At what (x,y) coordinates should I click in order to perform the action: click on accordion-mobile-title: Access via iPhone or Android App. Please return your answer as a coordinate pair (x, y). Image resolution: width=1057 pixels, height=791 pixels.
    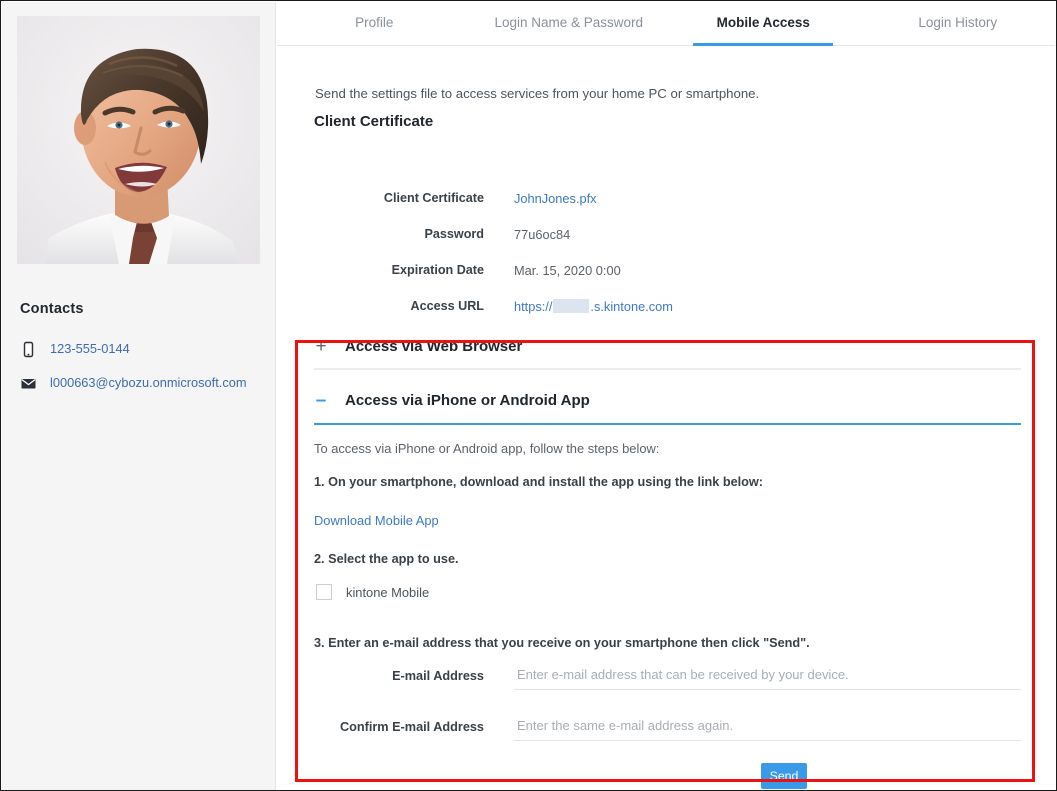
    Looking at the image, I should click on (467, 400).